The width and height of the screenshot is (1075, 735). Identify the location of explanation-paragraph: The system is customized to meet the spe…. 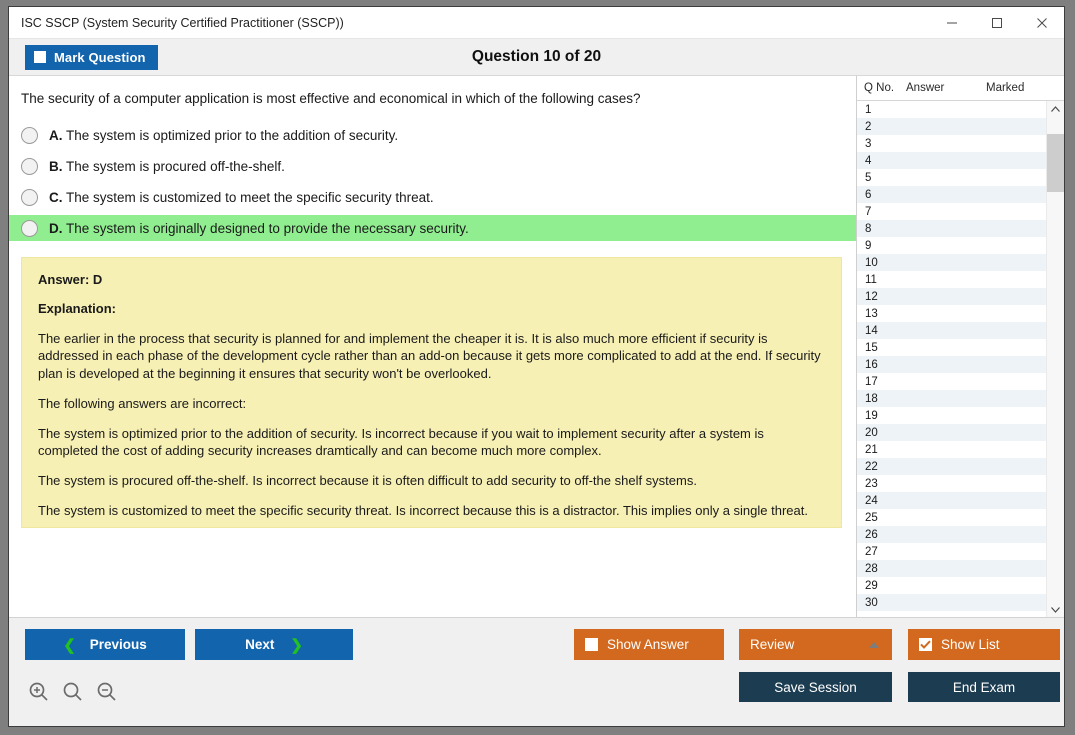
(423, 511).